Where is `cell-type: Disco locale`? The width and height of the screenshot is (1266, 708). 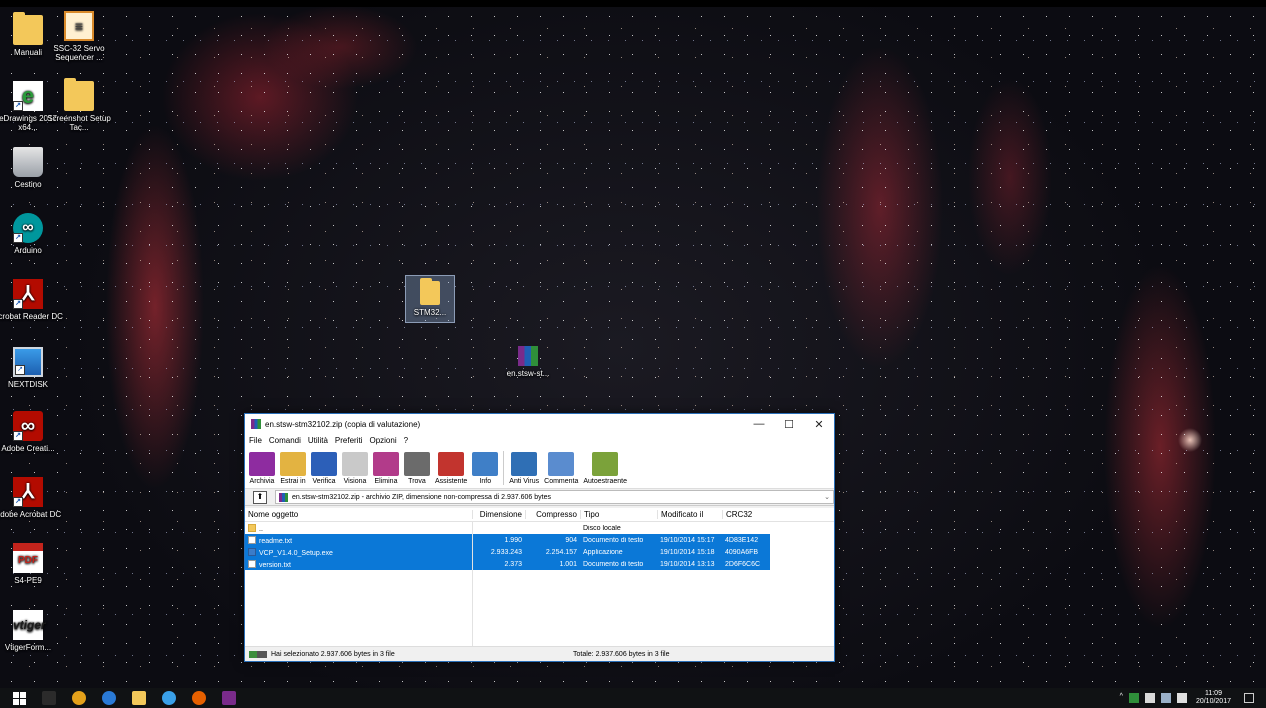
cell-type: Disco locale is located at coordinates (602, 528).